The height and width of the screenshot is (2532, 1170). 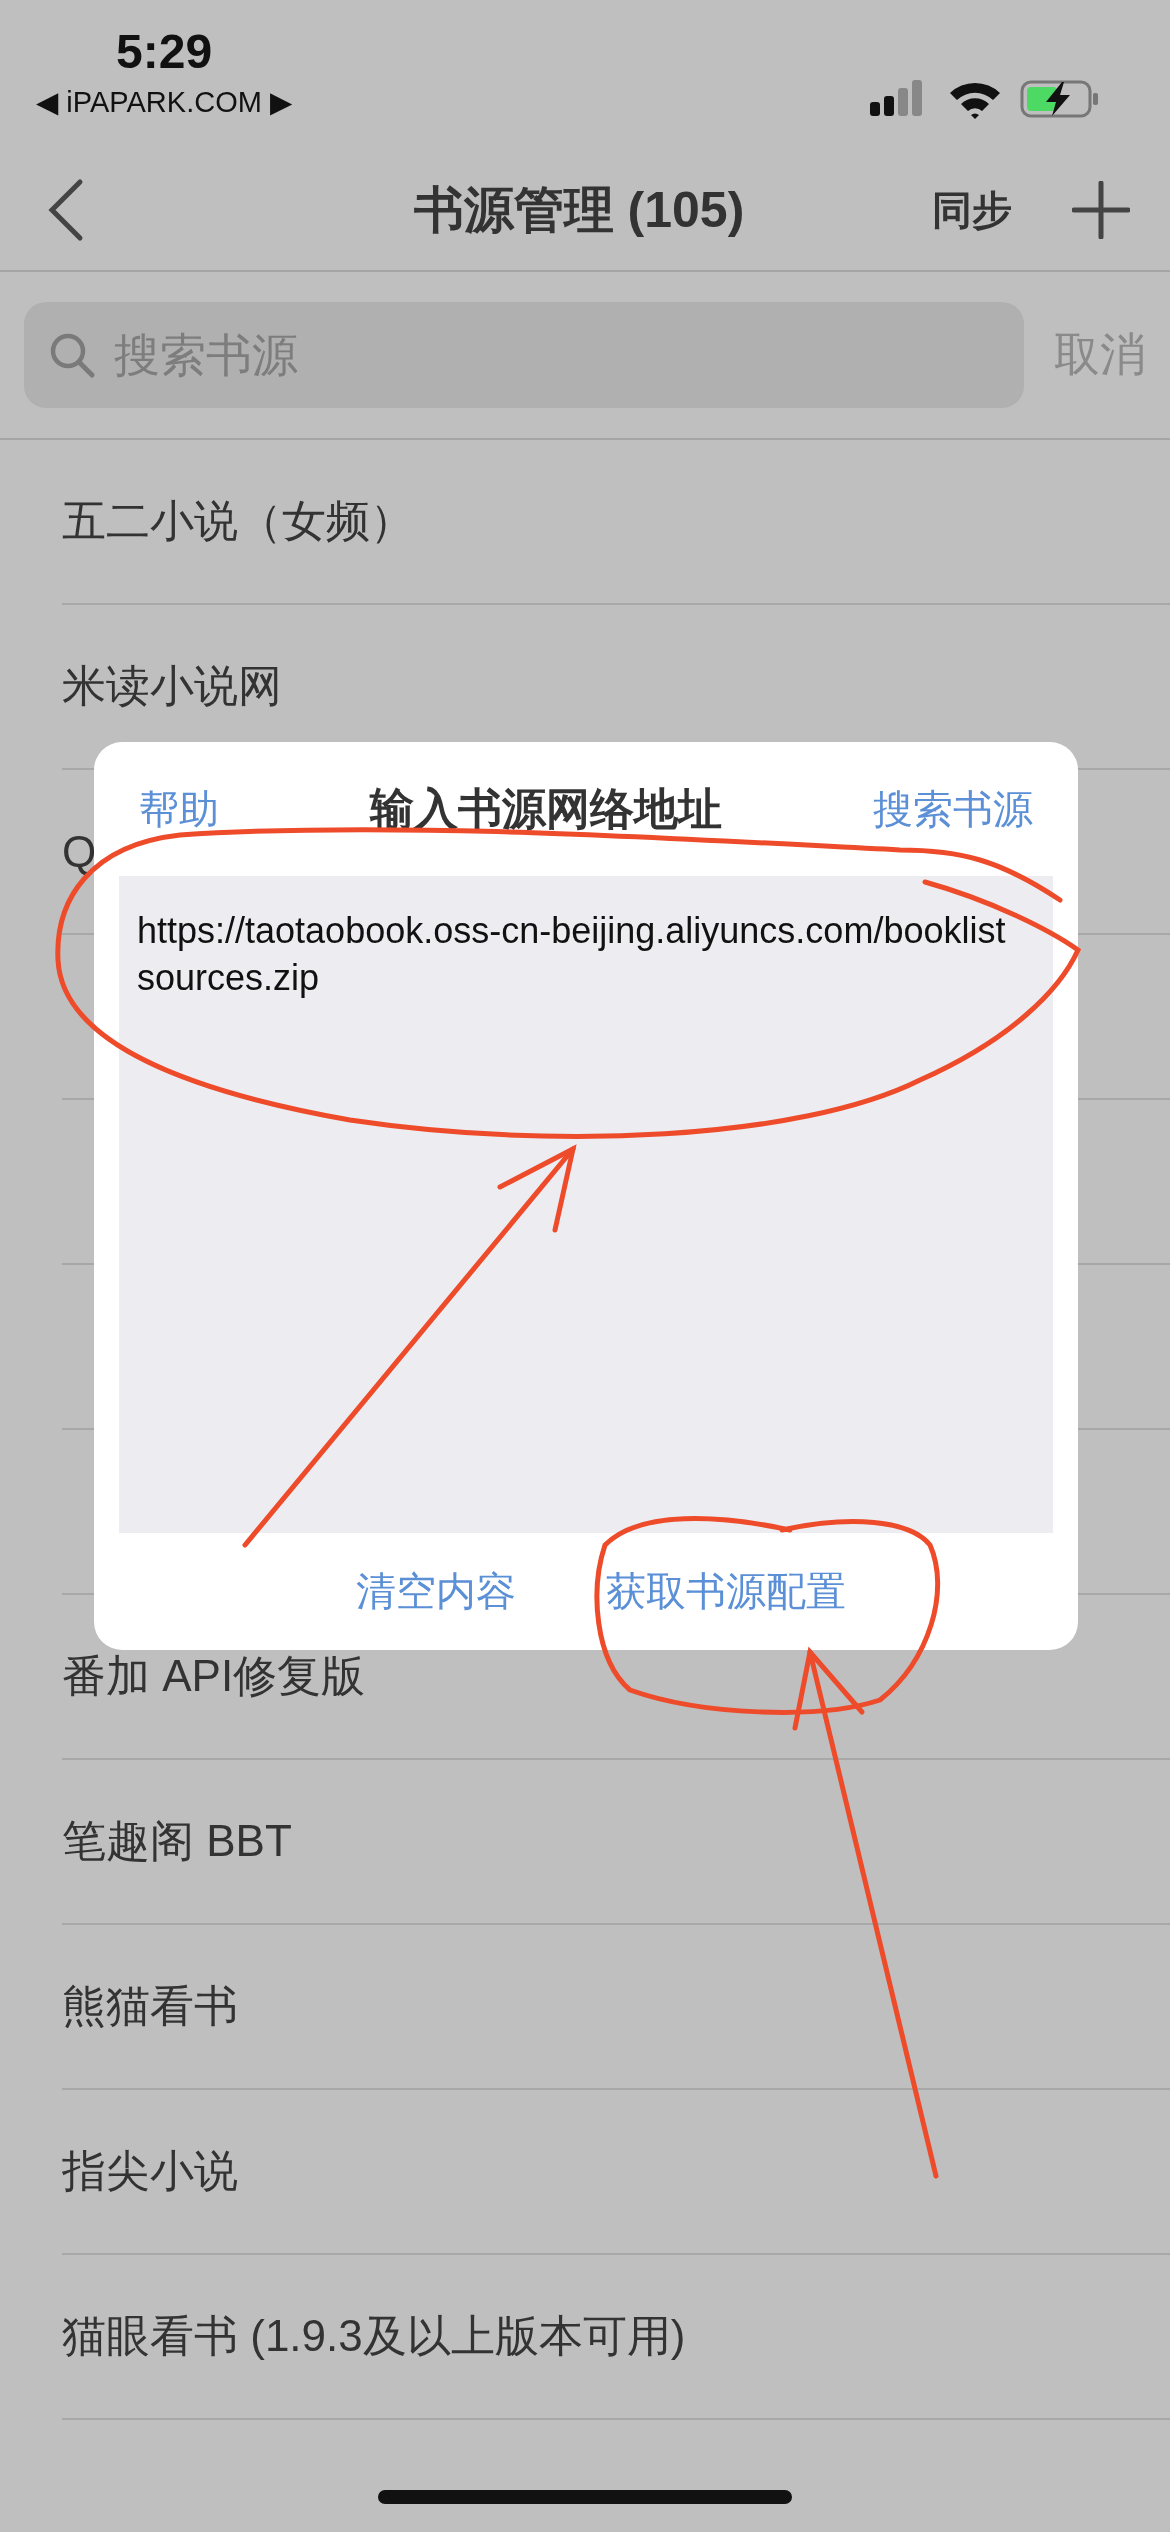 What do you see at coordinates (214, 1676) in the screenshot?
I see `book-source-item: 番加 API修复版` at bounding box center [214, 1676].